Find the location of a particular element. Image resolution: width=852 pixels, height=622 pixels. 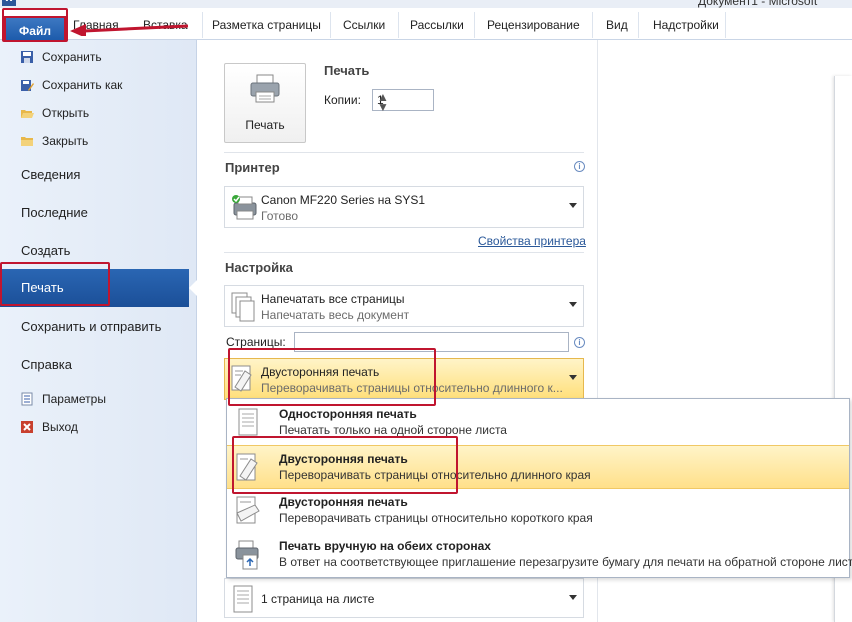

manual-duplex-icon is located at coordinates (248, 555).